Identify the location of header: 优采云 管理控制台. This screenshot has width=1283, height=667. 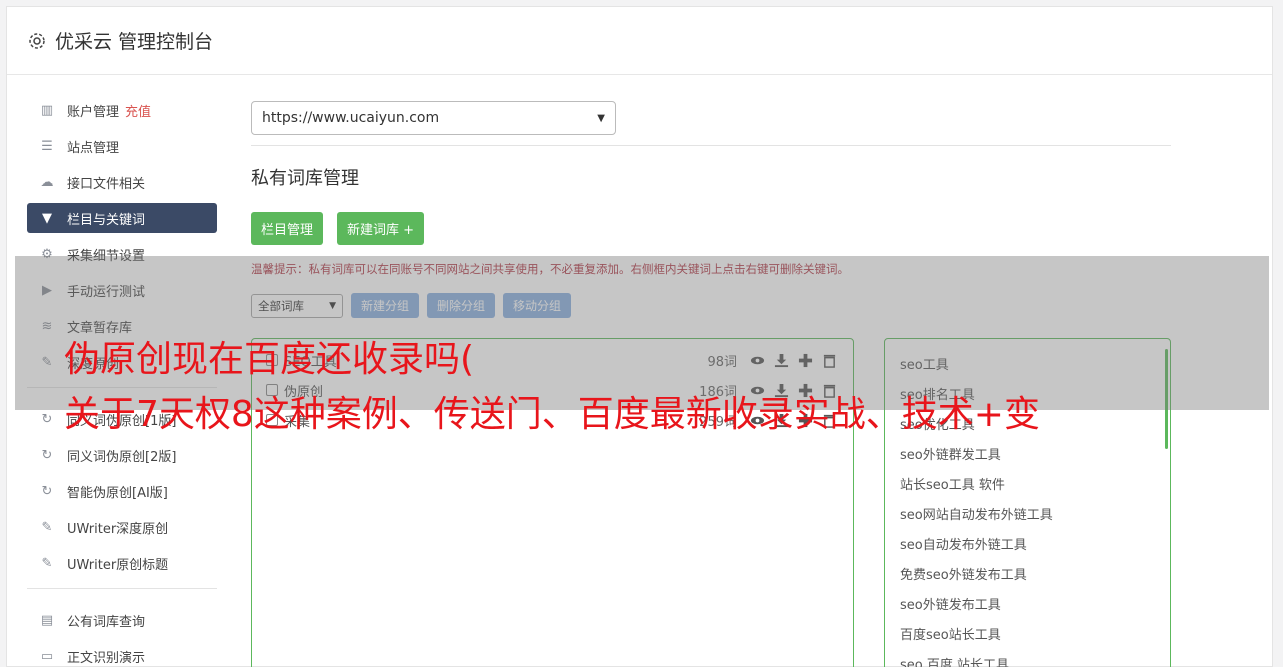
(639, 41).